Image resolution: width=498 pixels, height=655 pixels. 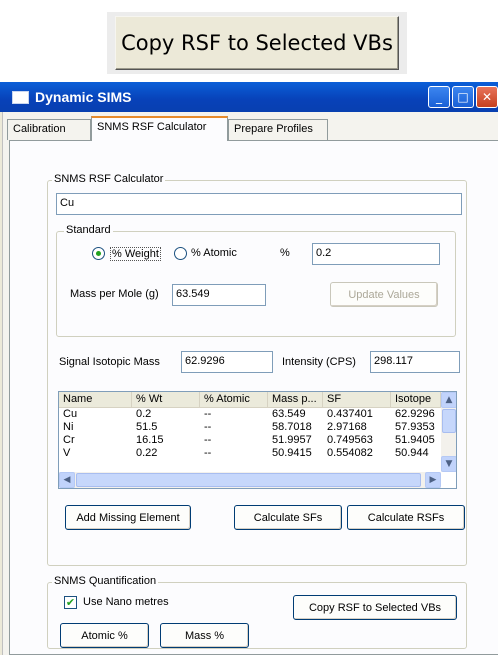 What do you see at coordinates (376, 254) in the screenshot?
I see `percent-input: 0.2` at bounding box center [376, 254].